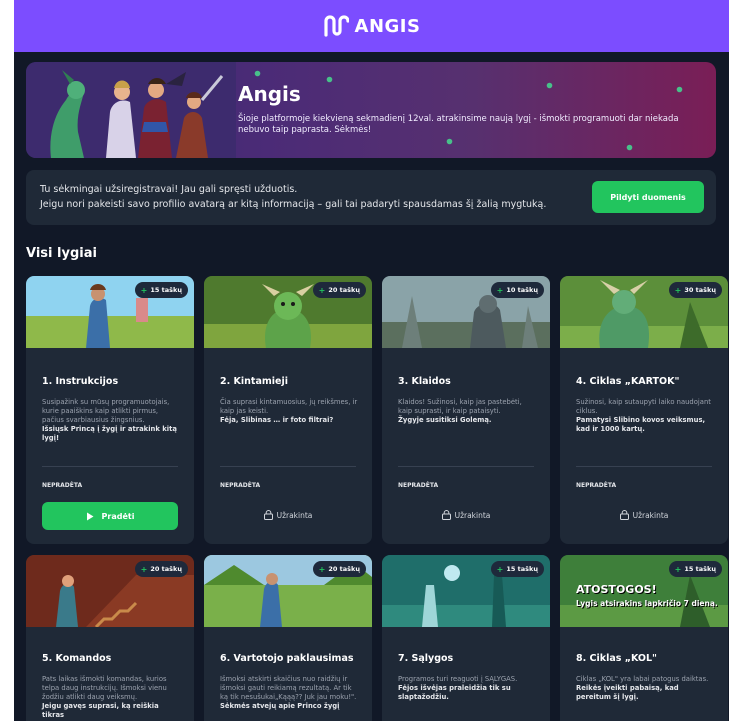 The height and width of the screenshot is (721, 729). What do you see at coordinates (424, 381) in the screenshot?
I see `level-title: 3. Klaidos` at bounding box center [424, 381].